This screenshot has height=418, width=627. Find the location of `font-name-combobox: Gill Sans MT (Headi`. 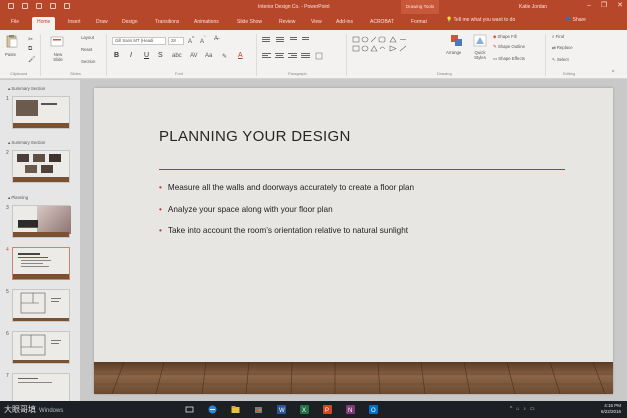

font-name-combobox: Gill Sans MT (Headi is located at coordinates (139, 41).